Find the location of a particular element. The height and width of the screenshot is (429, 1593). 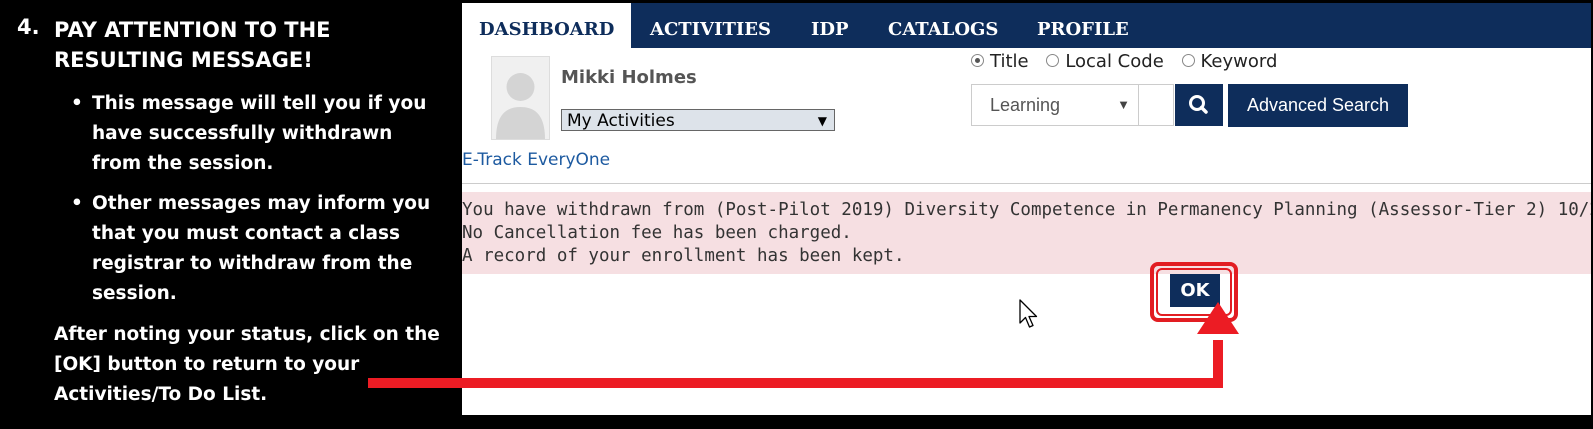

message-line: No Cancellation fee has been charged. is located at coordinates (657, 233).